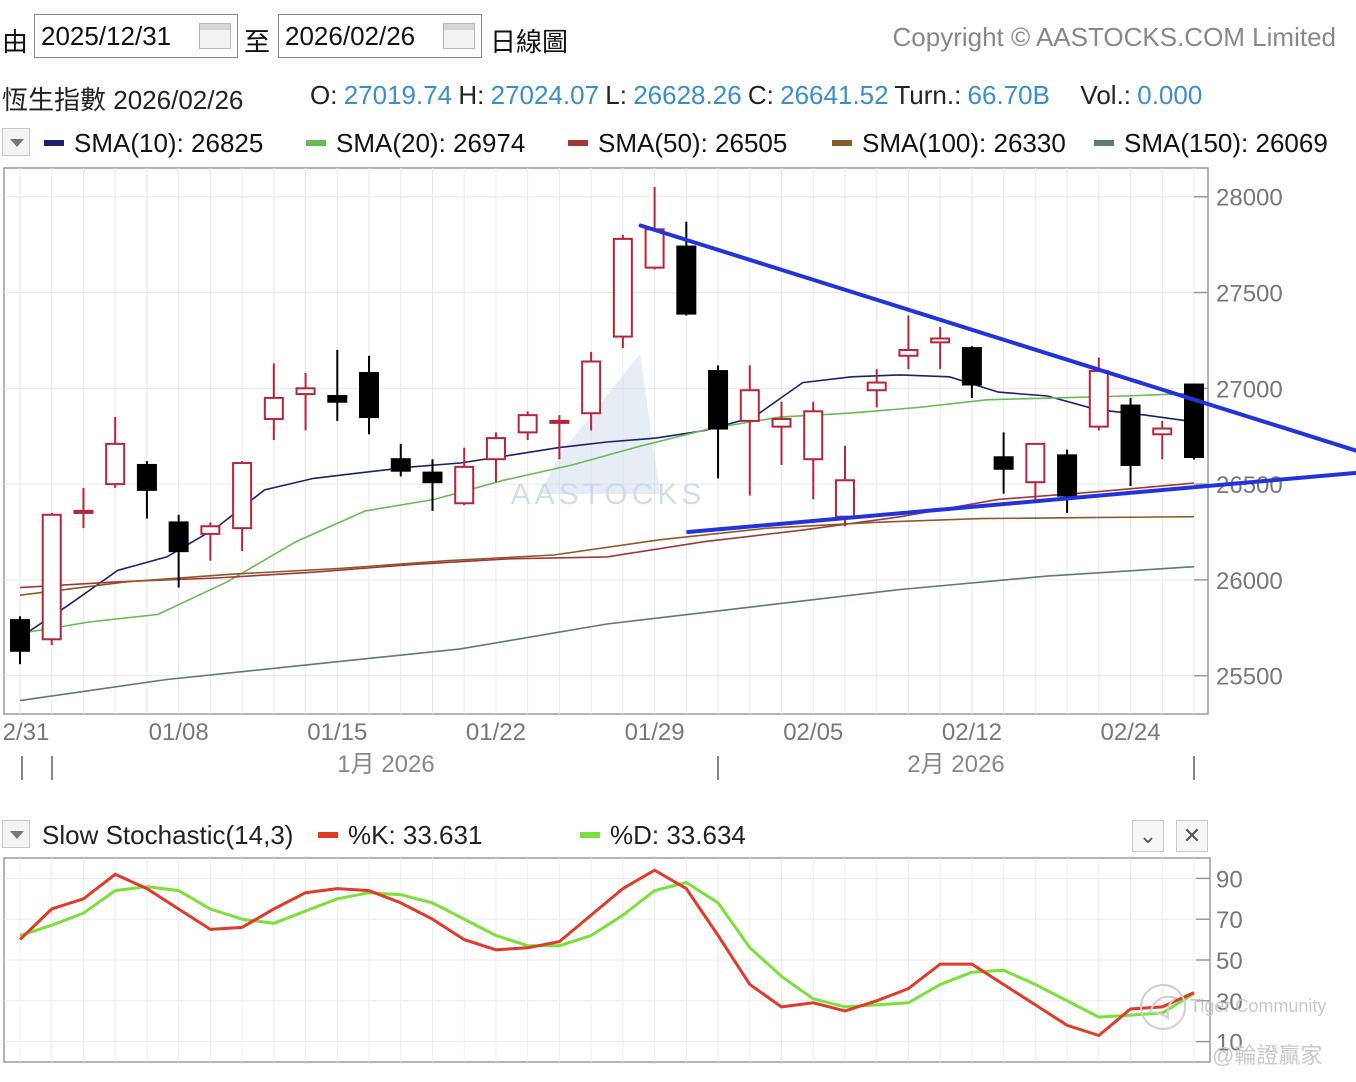 Image resolution: width=1356 pixels, height=1082 pixels. I want to click on d-label: %D: 33.634, so click(678, 835).